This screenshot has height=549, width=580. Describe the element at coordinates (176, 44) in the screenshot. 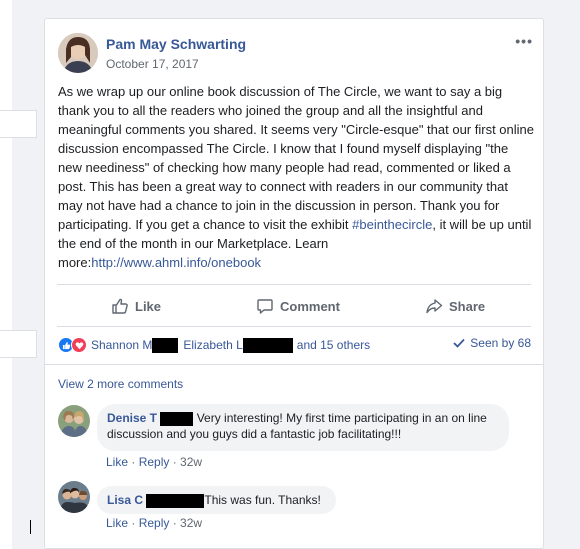

I see `author-name: Pam May Schwarting` at that location.